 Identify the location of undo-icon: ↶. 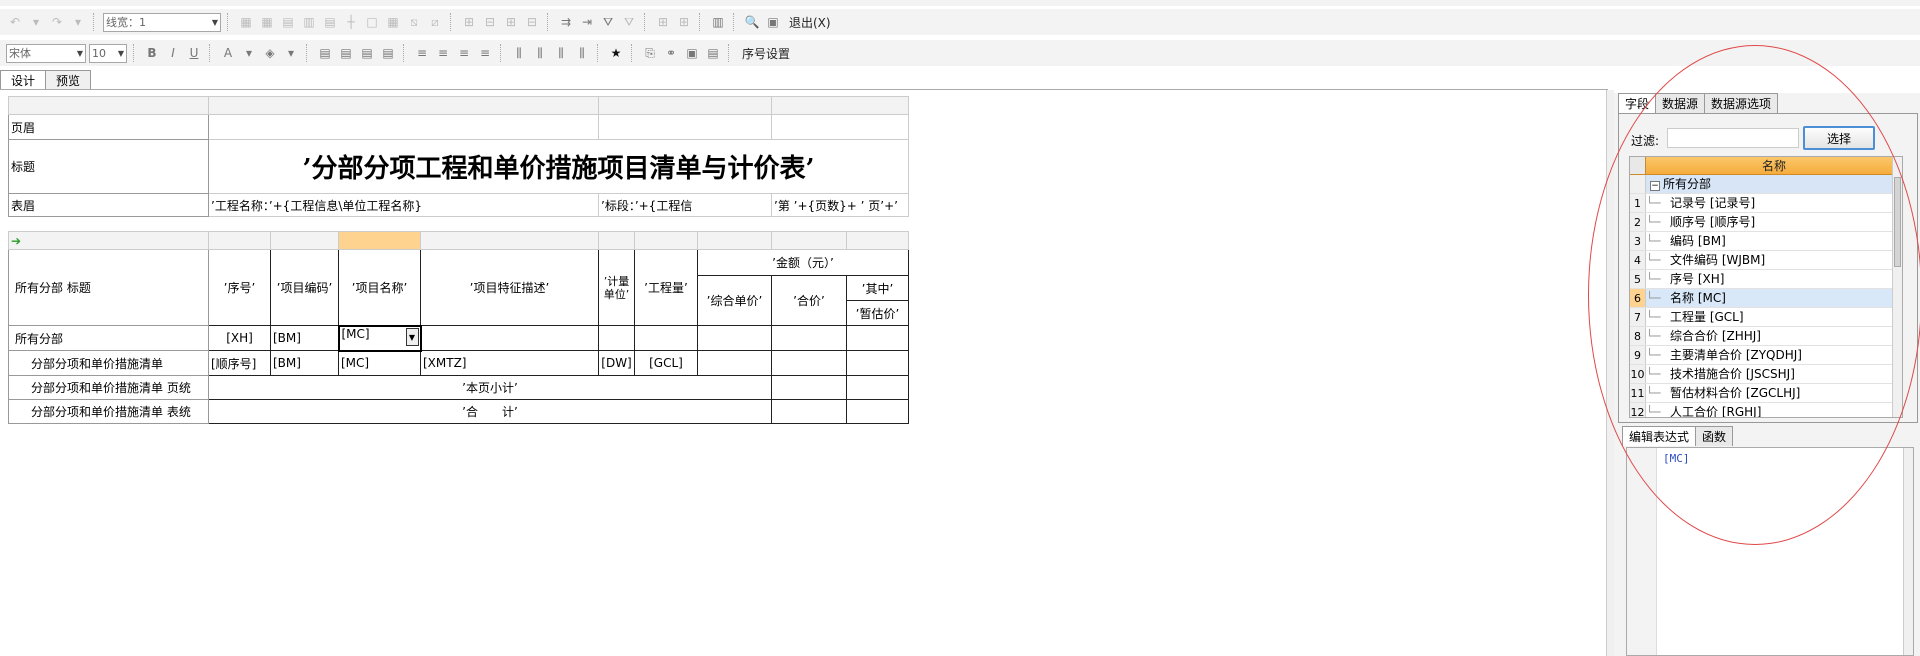
(15, 22).